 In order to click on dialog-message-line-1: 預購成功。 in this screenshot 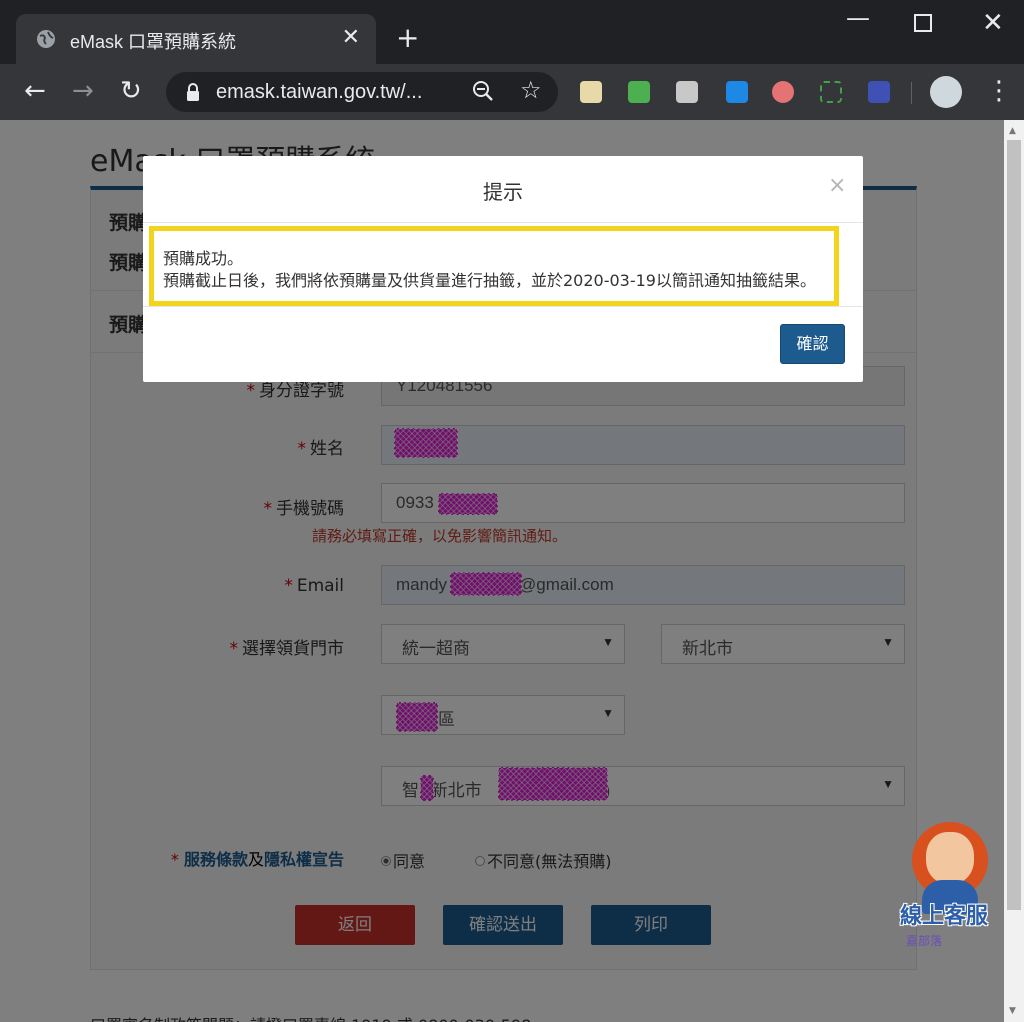, I will do `click(203, 258)`.